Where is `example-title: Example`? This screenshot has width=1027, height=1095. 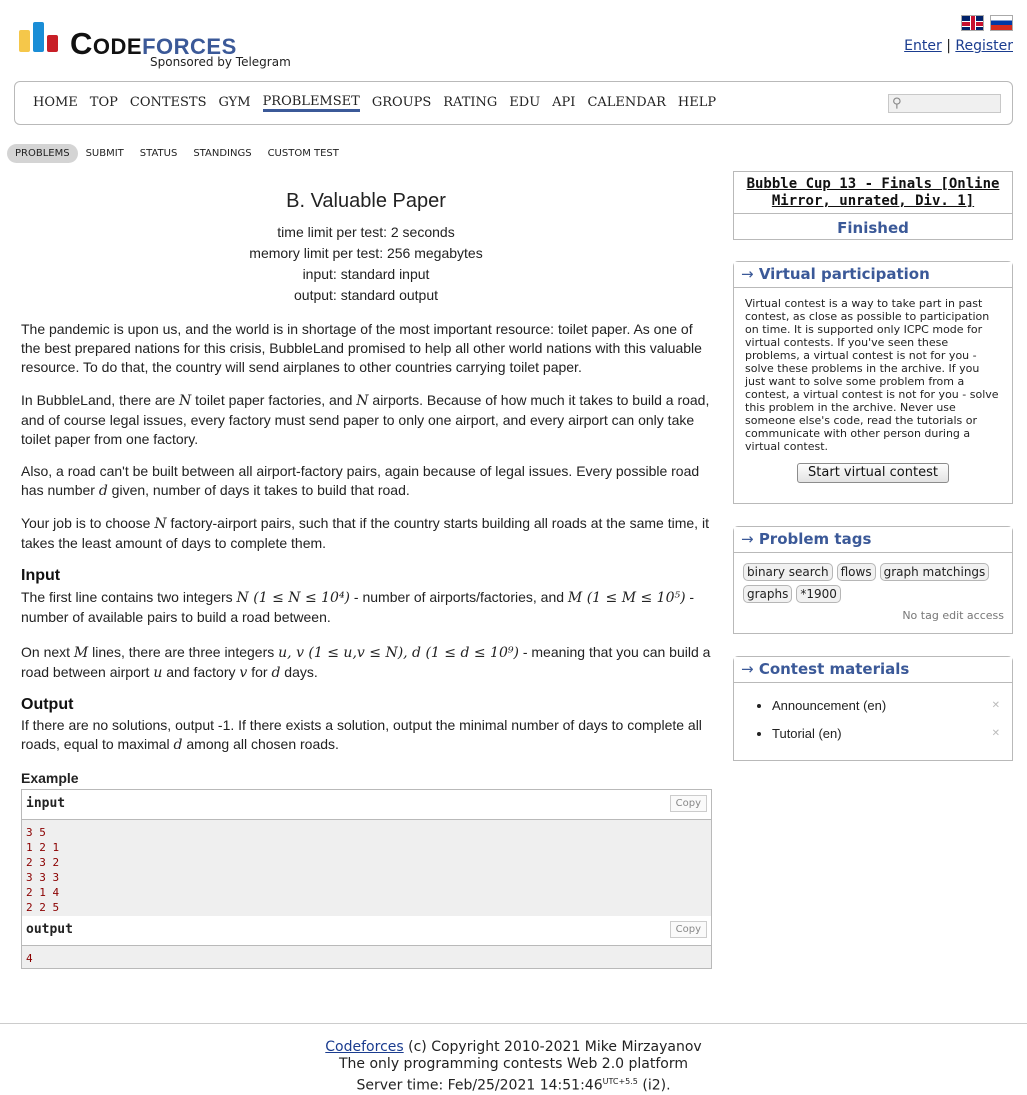 example-title: Example is located at coordinates (50, 778).